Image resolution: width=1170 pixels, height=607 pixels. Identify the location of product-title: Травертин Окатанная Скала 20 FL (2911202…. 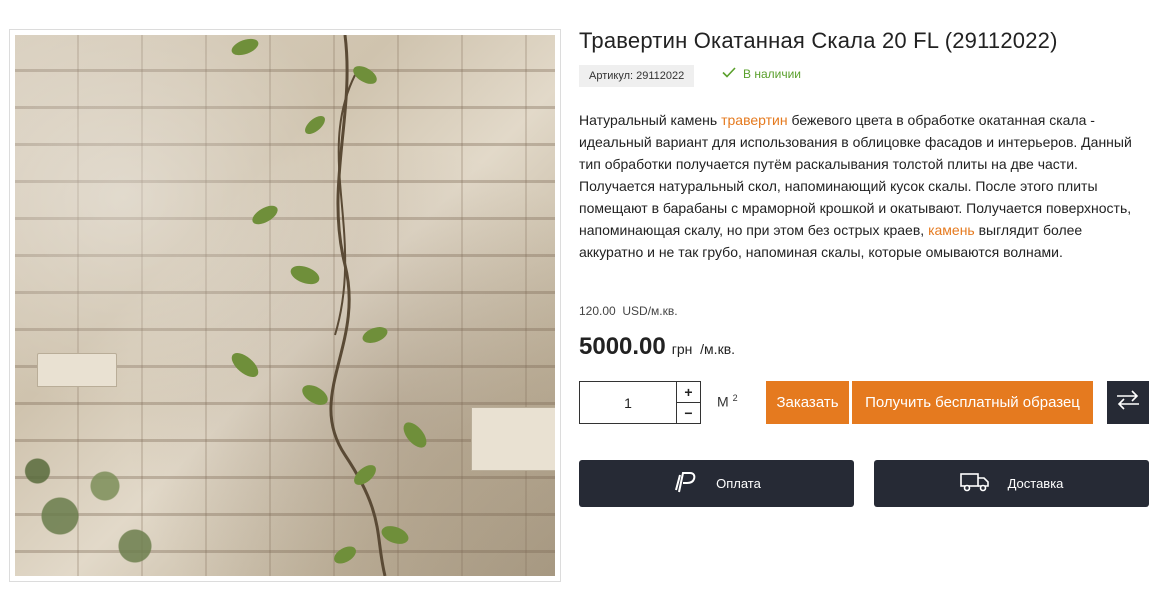
(818, 40).